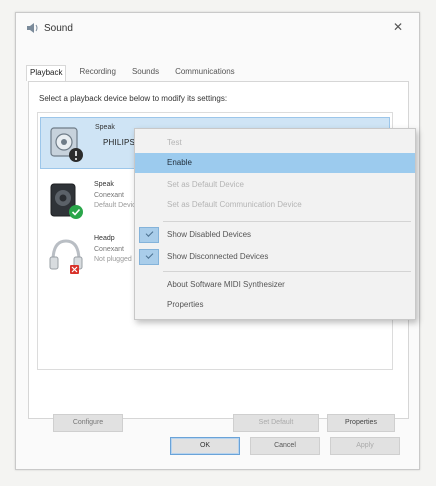 The width and height of the screenshot is (436, 486). I want to click on device-status: Not plugged in, so click(117, 259).